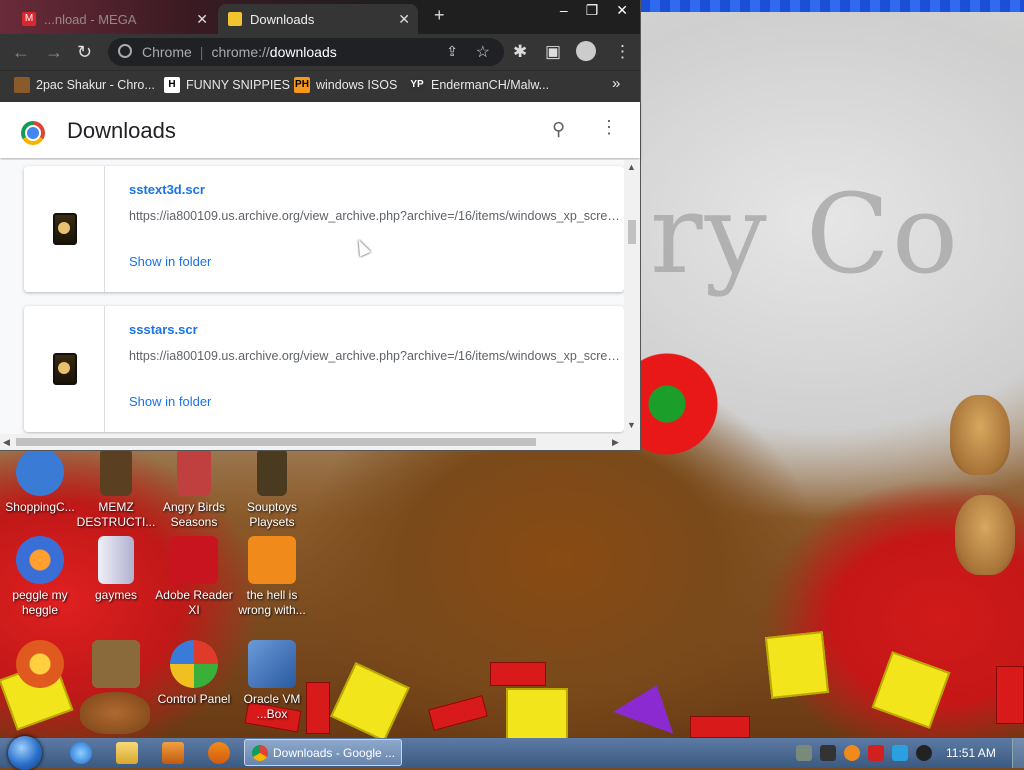  Describe the element at coordinates (127, 753) in the screenshot. I see `file-explorer-icon` at that location.